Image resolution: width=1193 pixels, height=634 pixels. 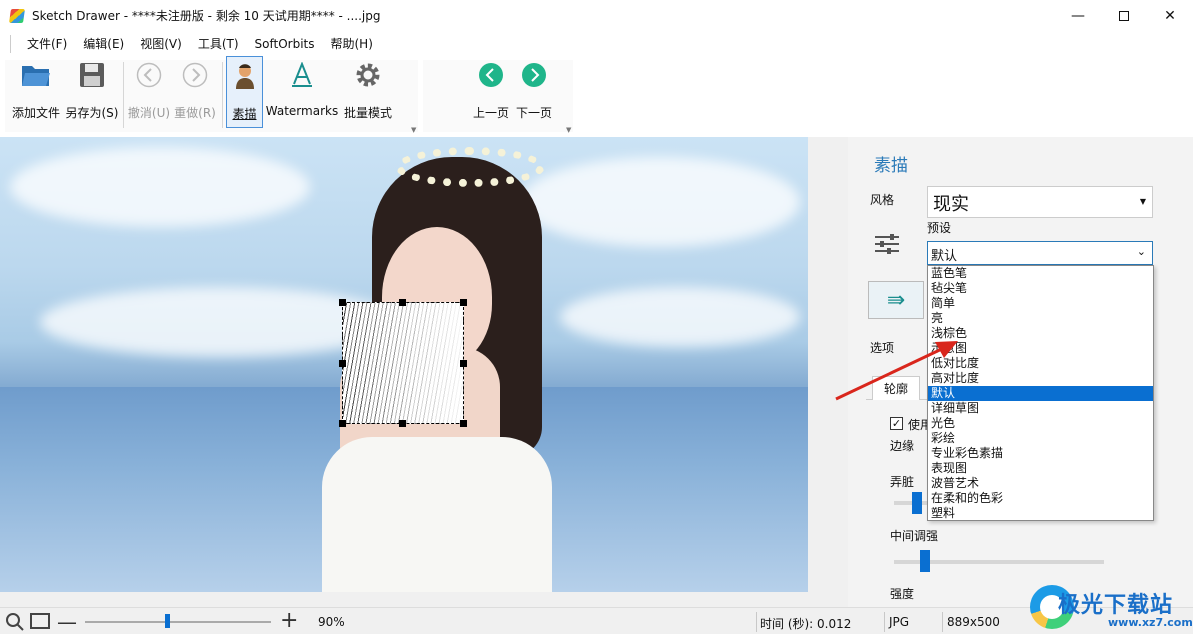 I want to click on menu-grip, so click(x=10, y=43).